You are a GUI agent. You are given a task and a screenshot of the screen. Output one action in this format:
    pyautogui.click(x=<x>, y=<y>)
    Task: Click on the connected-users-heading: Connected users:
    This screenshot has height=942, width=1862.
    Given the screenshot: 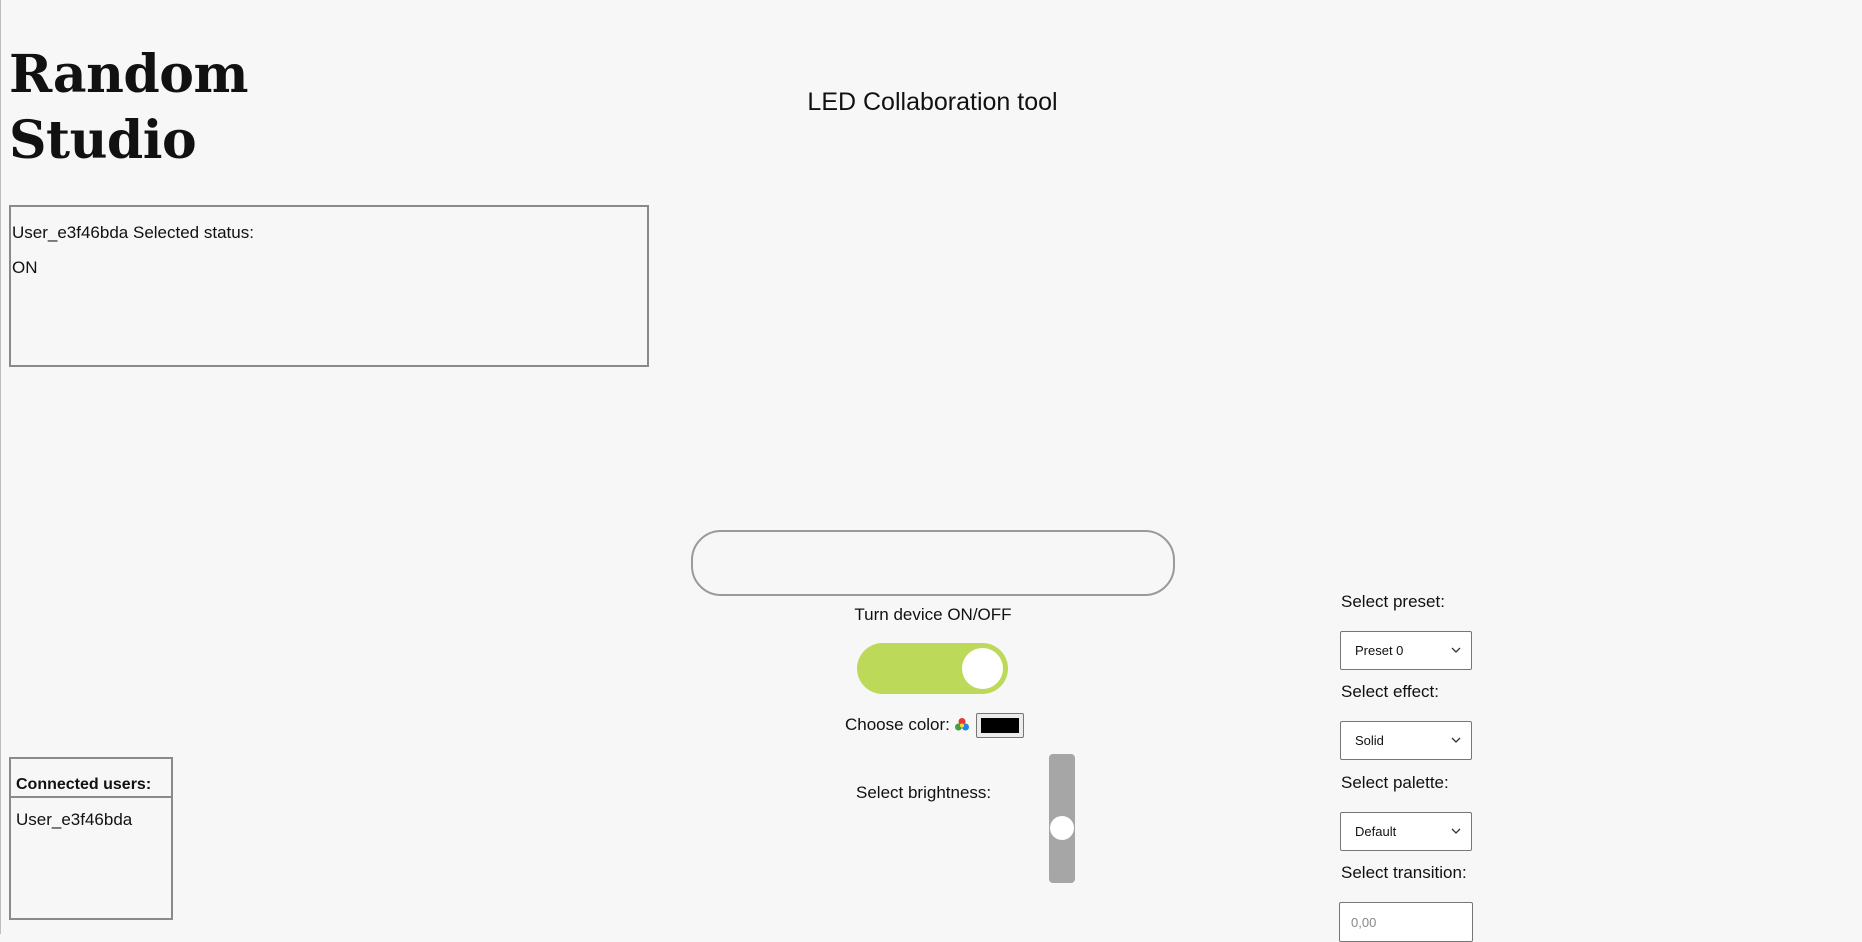 What is the action you would take?
    pyautogui.click(x=91, y=778)
    